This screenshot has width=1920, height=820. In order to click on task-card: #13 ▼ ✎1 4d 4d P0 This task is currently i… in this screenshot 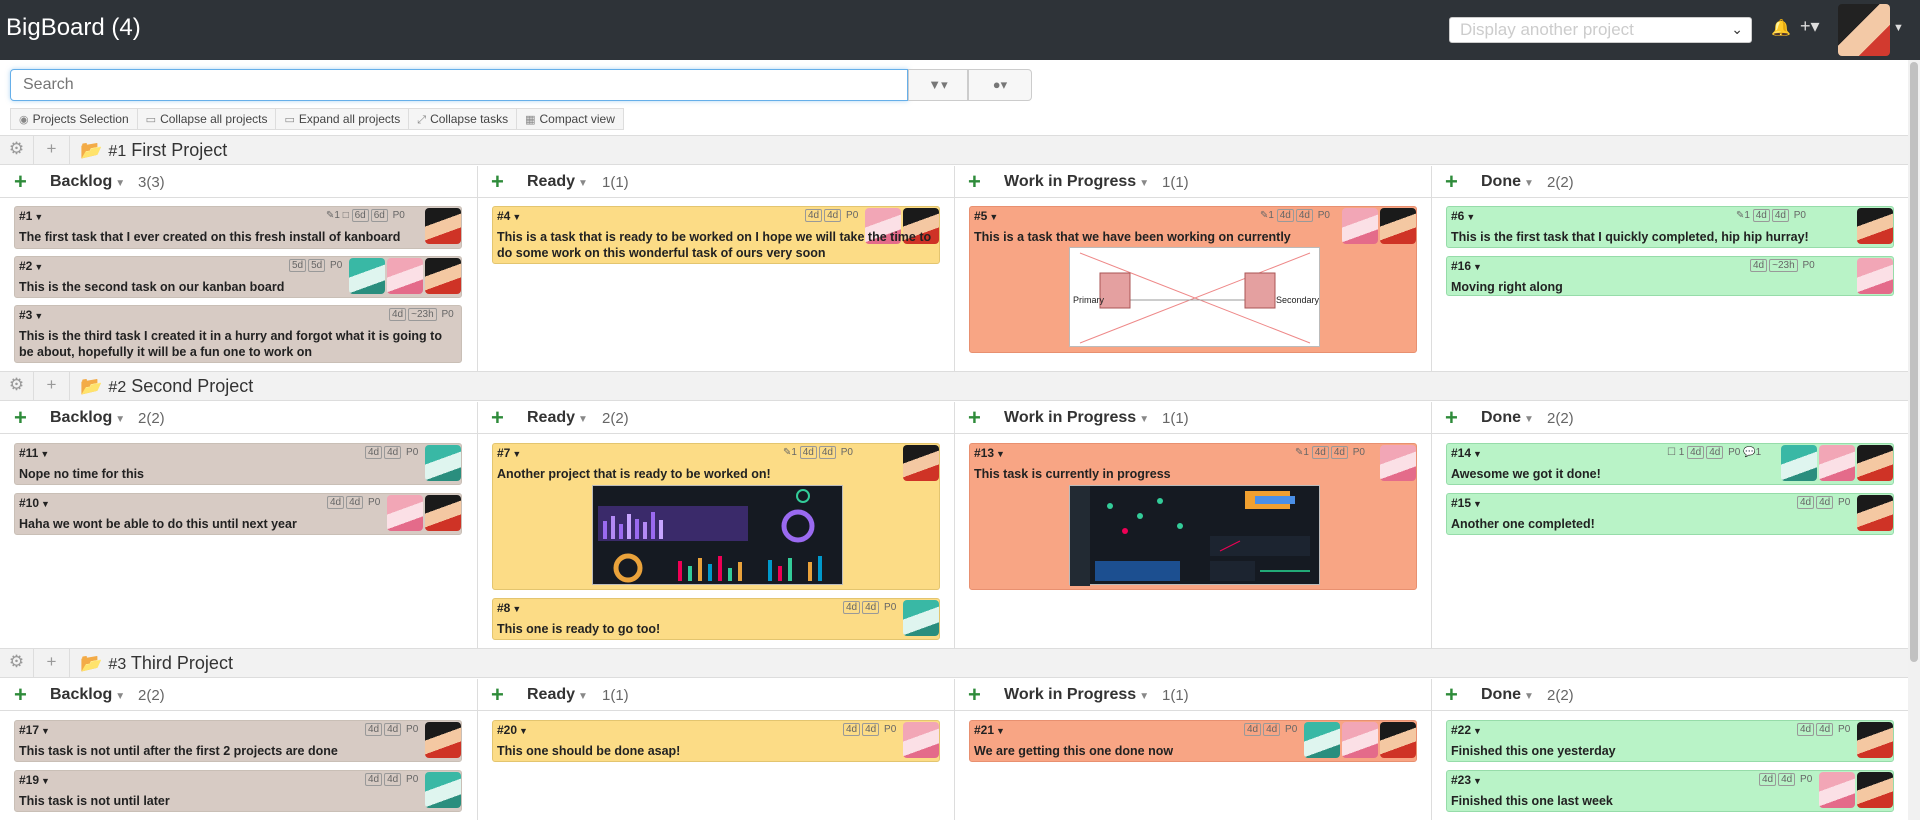, I will do `click(1193, 516)`.